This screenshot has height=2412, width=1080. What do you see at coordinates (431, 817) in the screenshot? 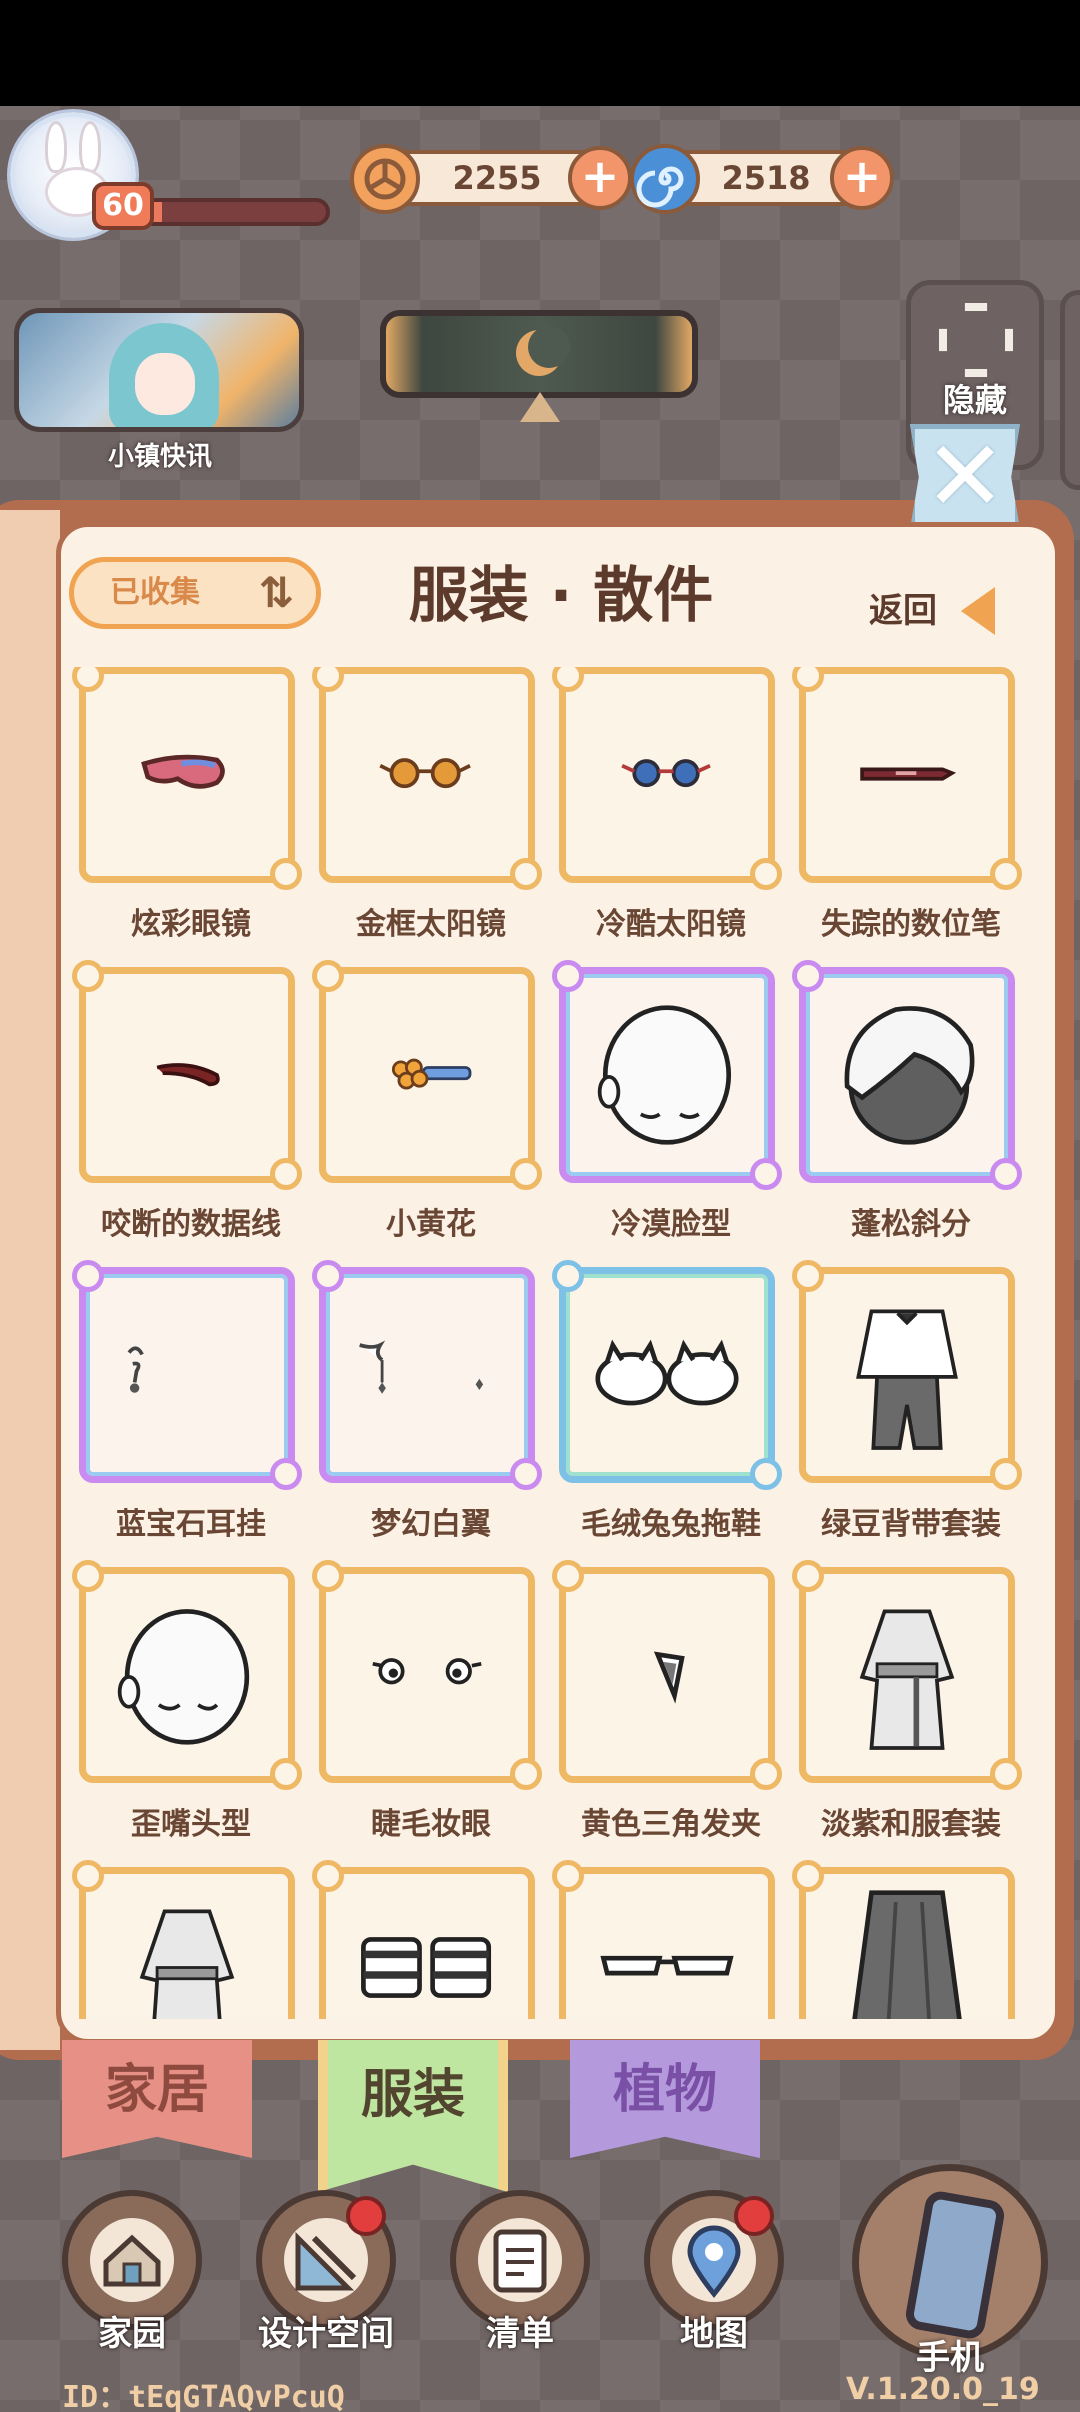
I see `item-cell: 金框太阳镜` at bounding box center [431, 817].